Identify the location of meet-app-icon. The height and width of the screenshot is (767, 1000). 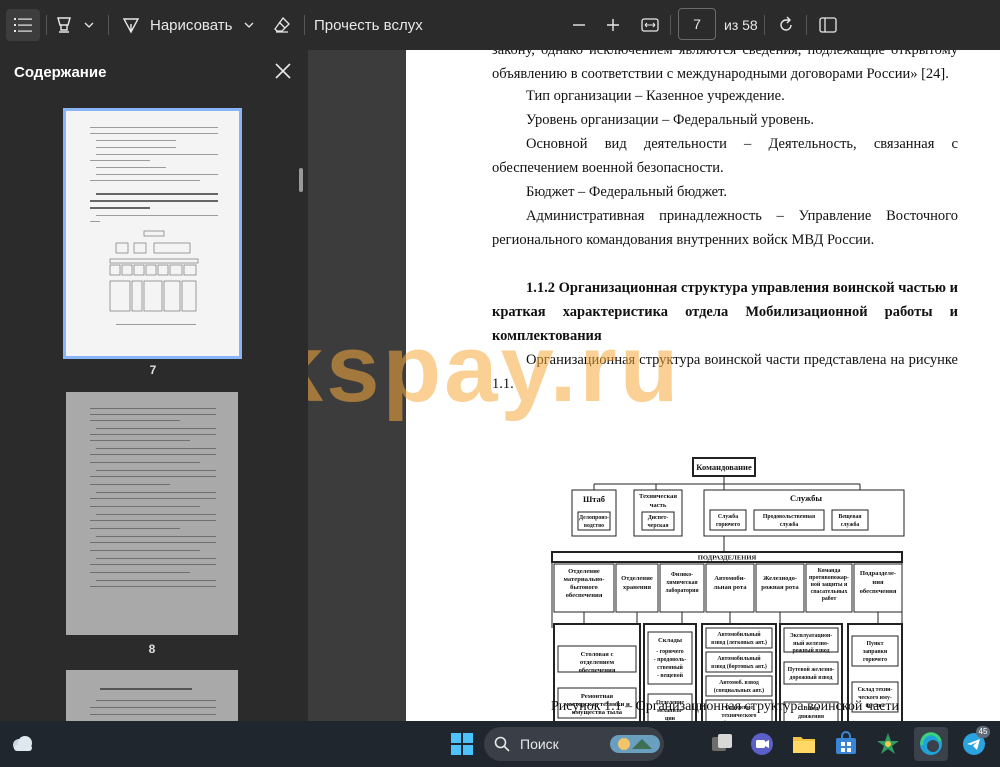
(762, 744).